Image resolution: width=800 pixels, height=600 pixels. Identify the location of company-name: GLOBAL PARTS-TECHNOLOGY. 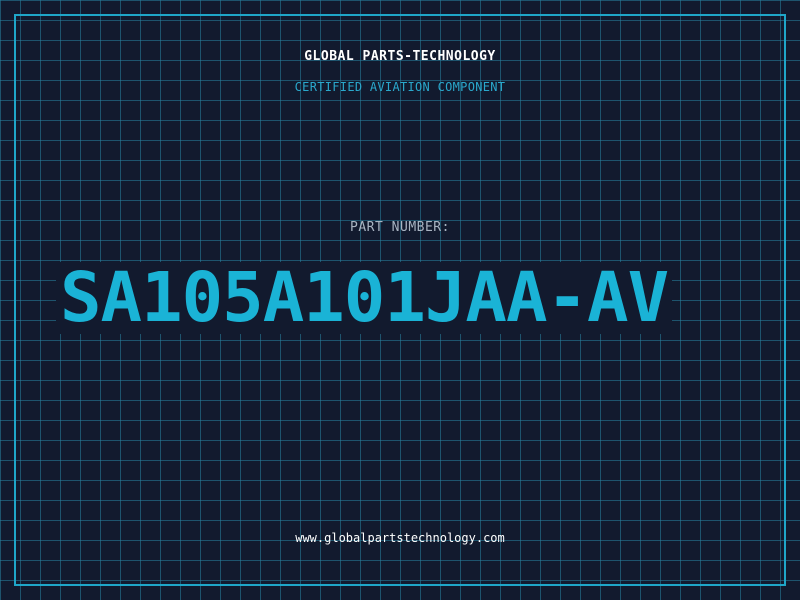
(400, 56).